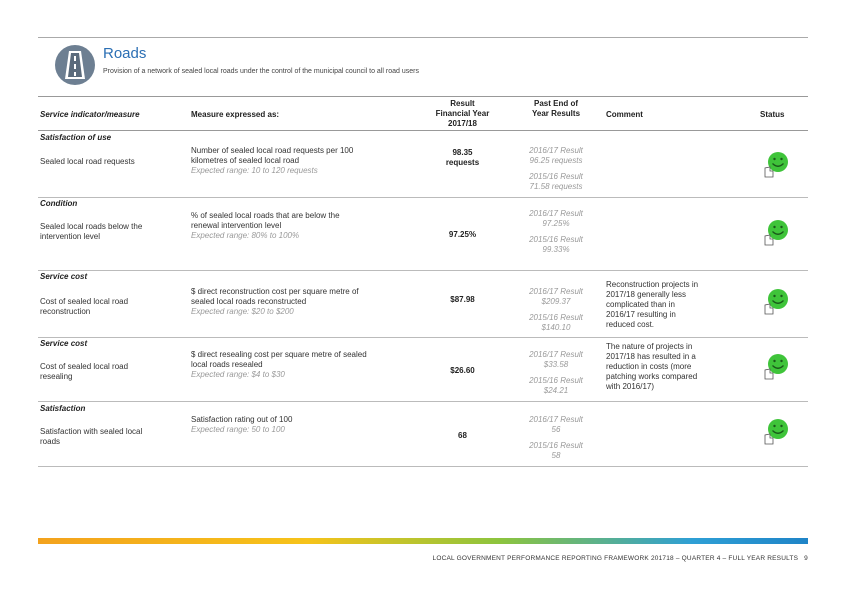  What do you see at coordinates (772, 114) in the screenshot?
I see `col-header-status: Status` at bounding box center [772, 114].